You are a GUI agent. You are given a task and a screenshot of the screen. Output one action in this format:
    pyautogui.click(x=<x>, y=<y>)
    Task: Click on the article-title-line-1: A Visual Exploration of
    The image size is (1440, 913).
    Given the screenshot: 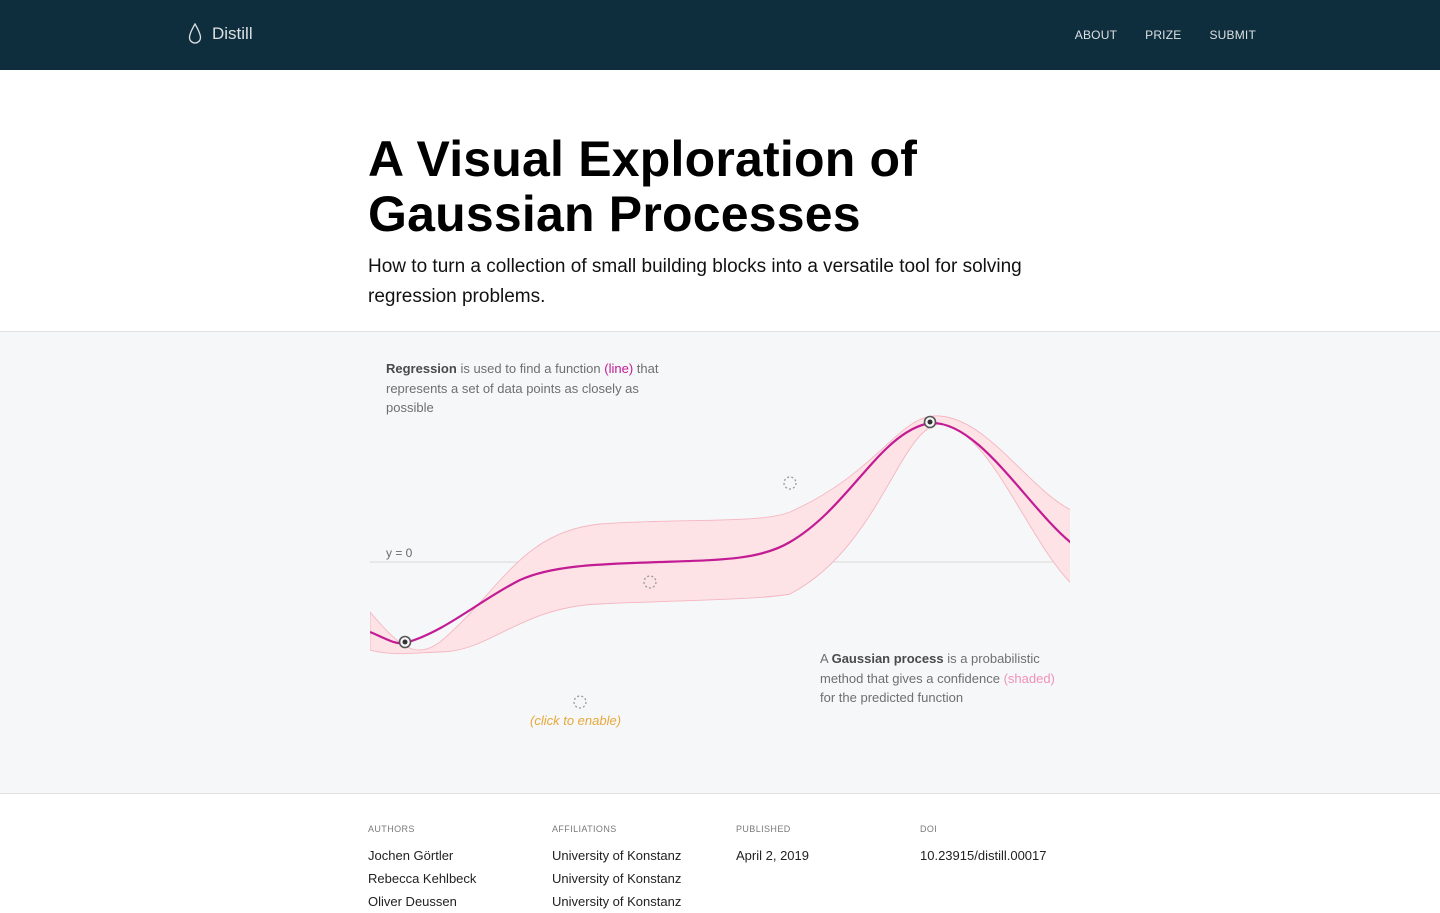 What is the action you would take?
    pyautogui.click(x=643, y=159)
    